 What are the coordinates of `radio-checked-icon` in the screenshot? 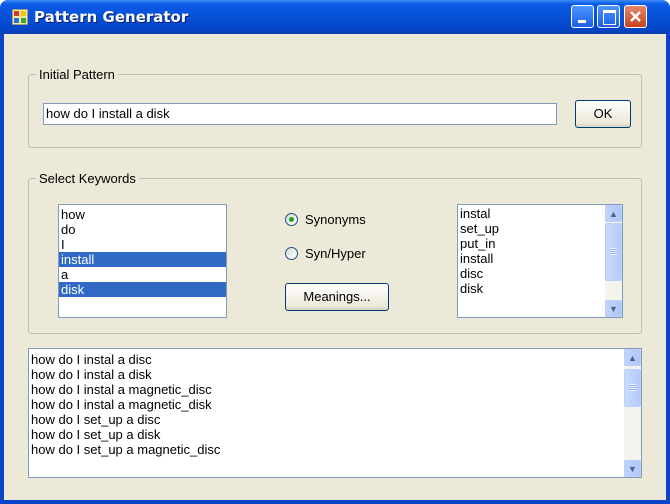 It's located at (291, 219).